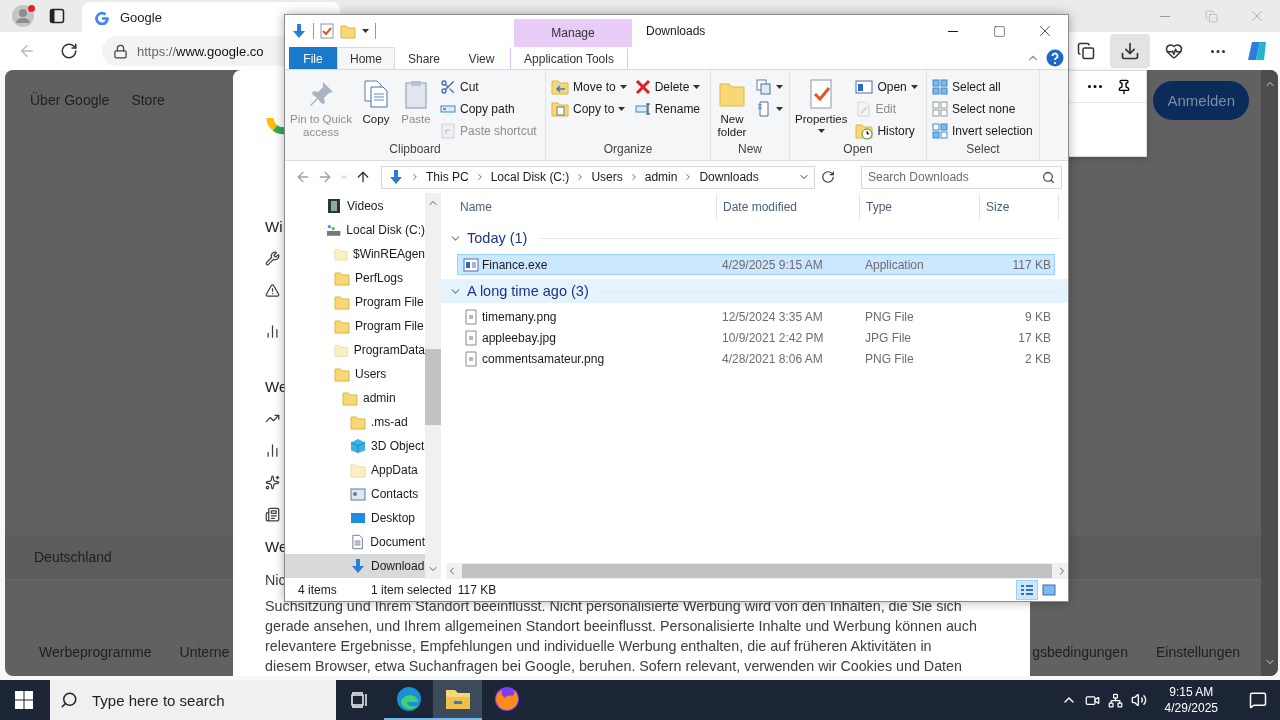 Image resolution: width=1280 pixels, height=720 pixels. I want to click on downloads-button, so click(1130, 51).